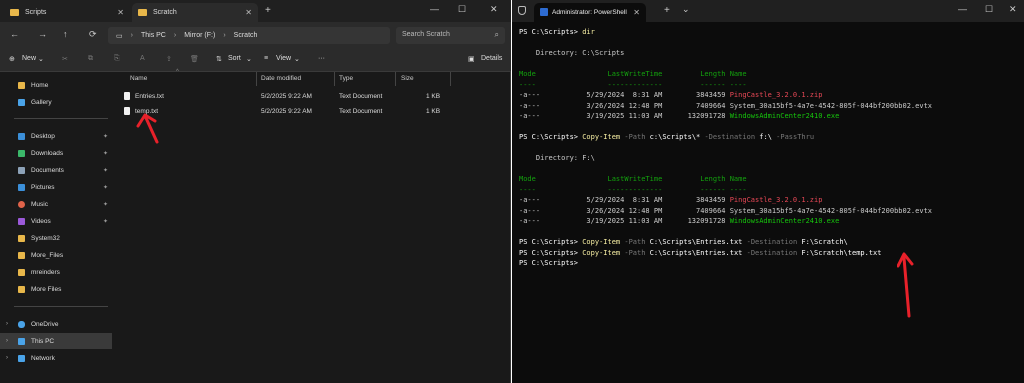 This screenshot has width=1024, height=383. I want to click on breadcrumb-mirror: Mirror (F:), so click(199, 35).